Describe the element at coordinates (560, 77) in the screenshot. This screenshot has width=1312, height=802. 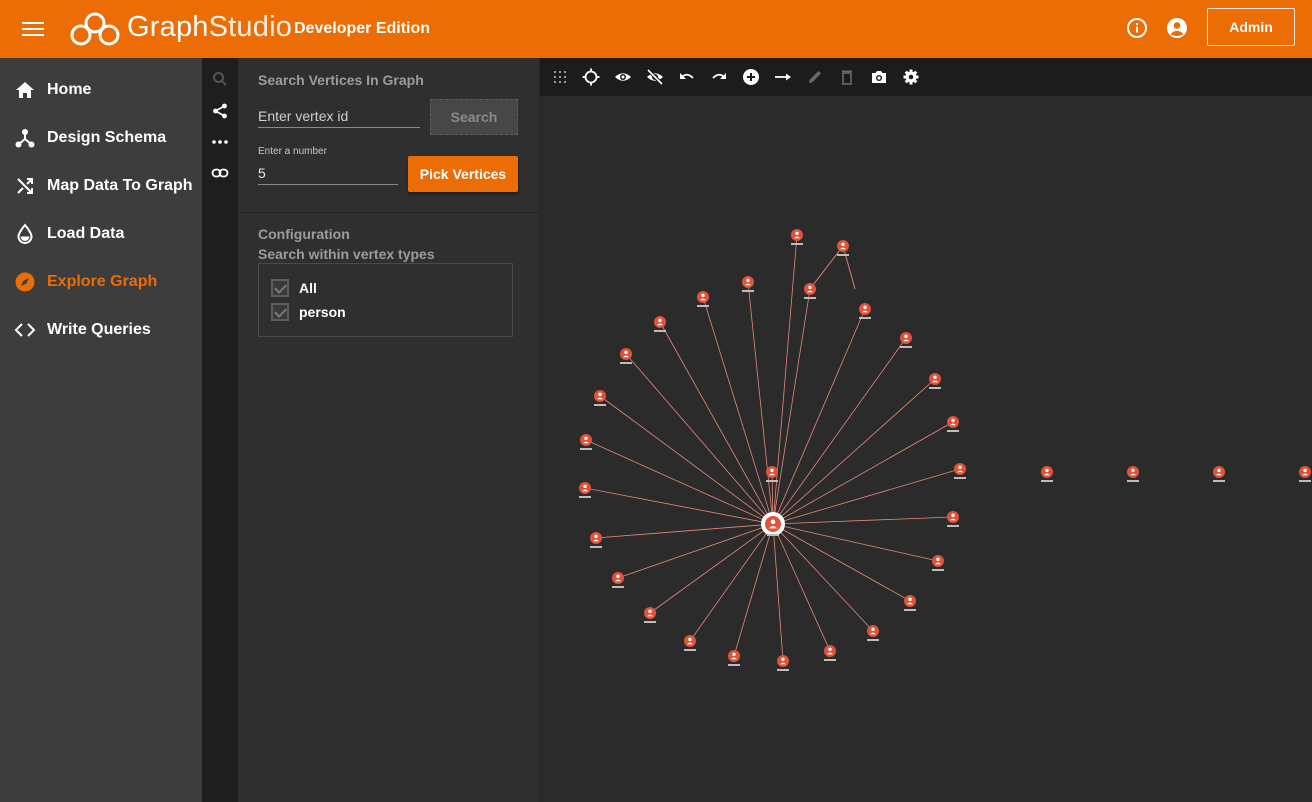
I see `grid-icon` at that location.